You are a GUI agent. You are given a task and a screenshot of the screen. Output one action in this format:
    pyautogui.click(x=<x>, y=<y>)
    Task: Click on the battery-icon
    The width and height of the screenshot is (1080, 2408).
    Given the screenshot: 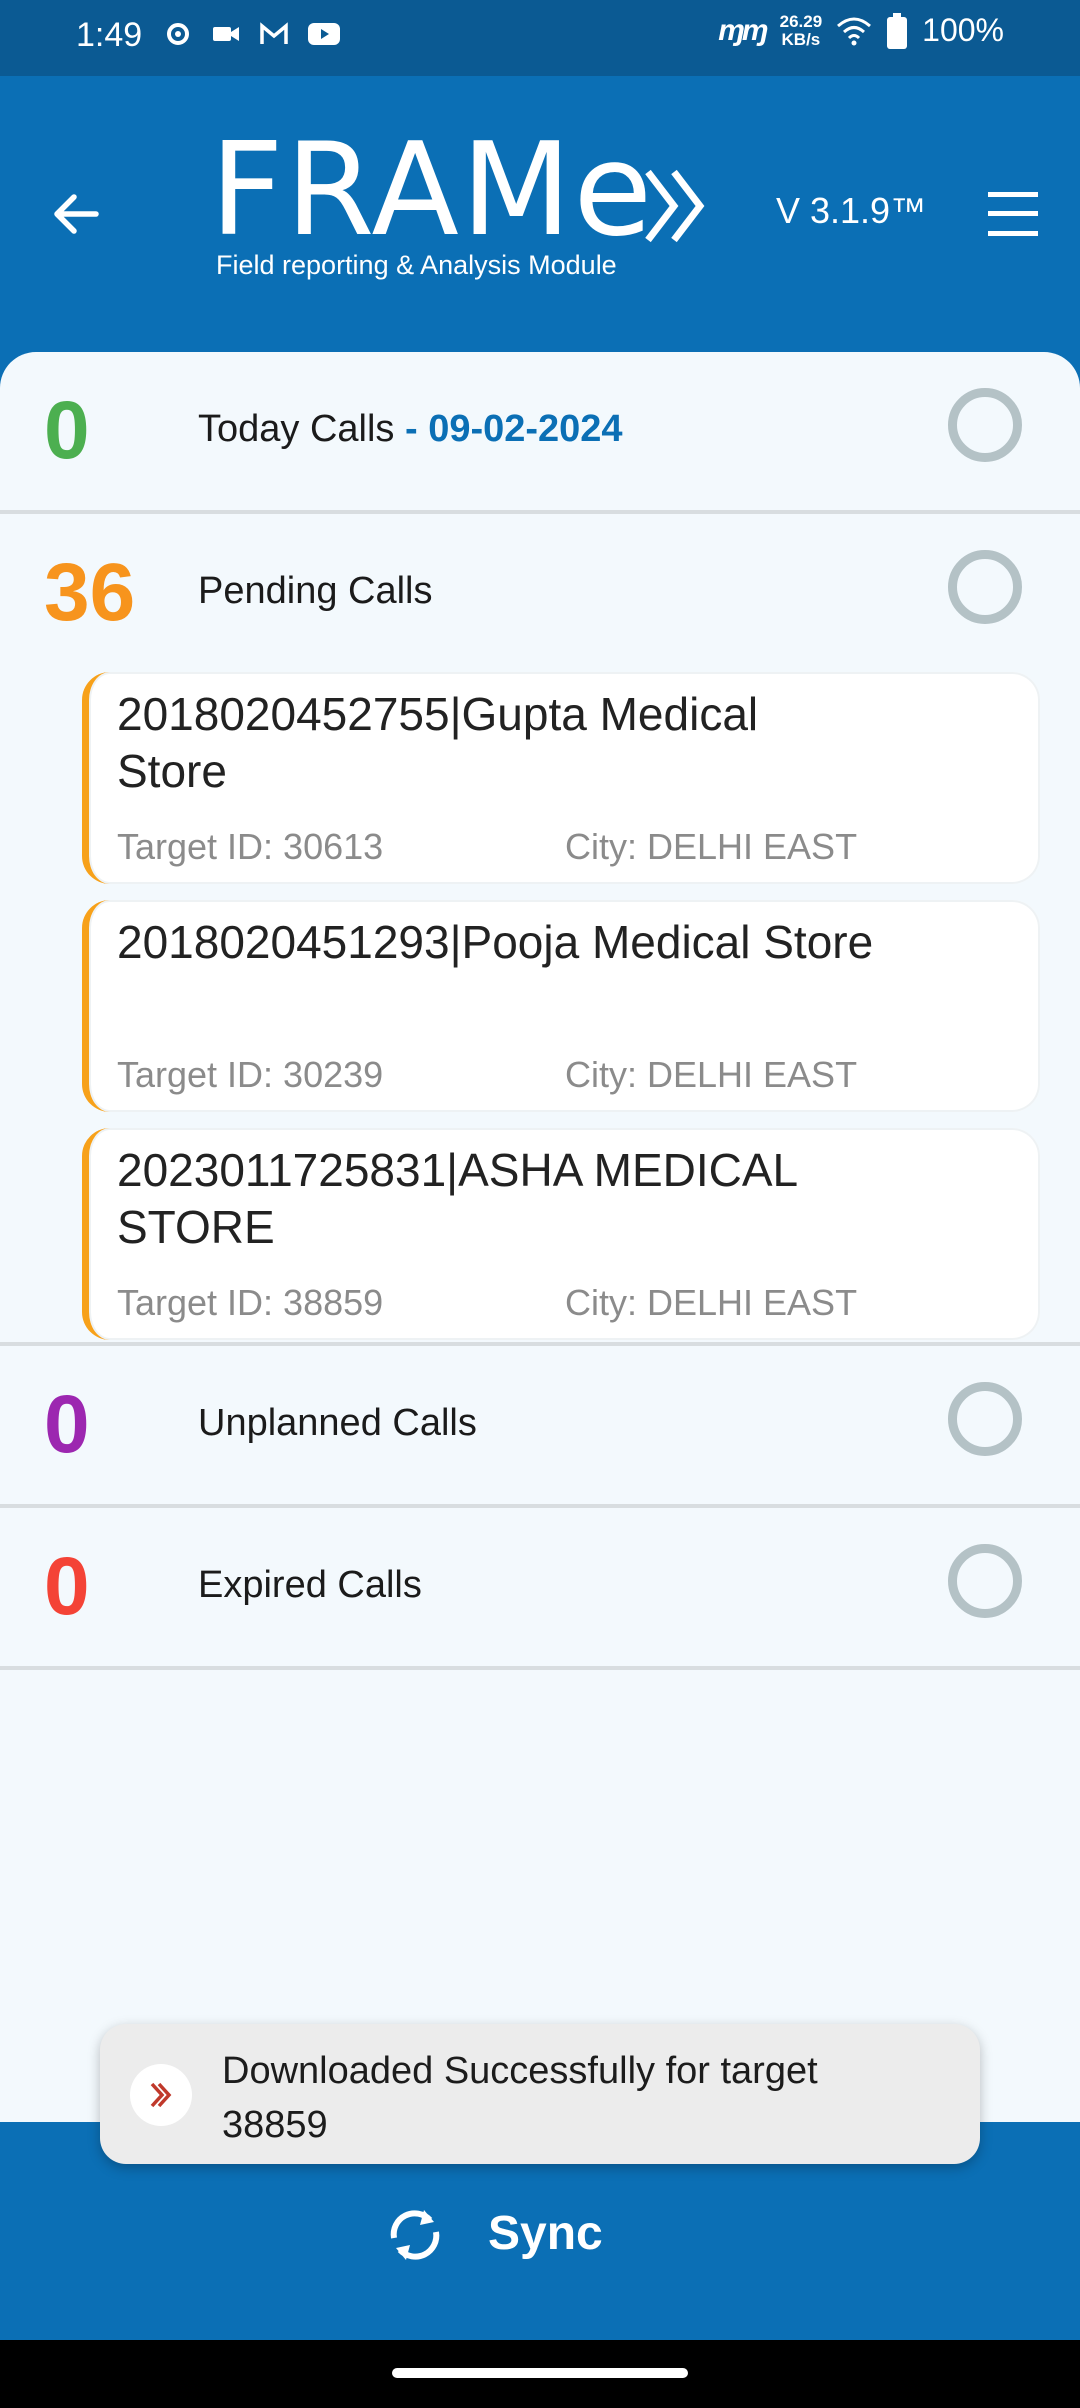 What is the action you would take?
    pyautogui.click(x=897, y=30)
    